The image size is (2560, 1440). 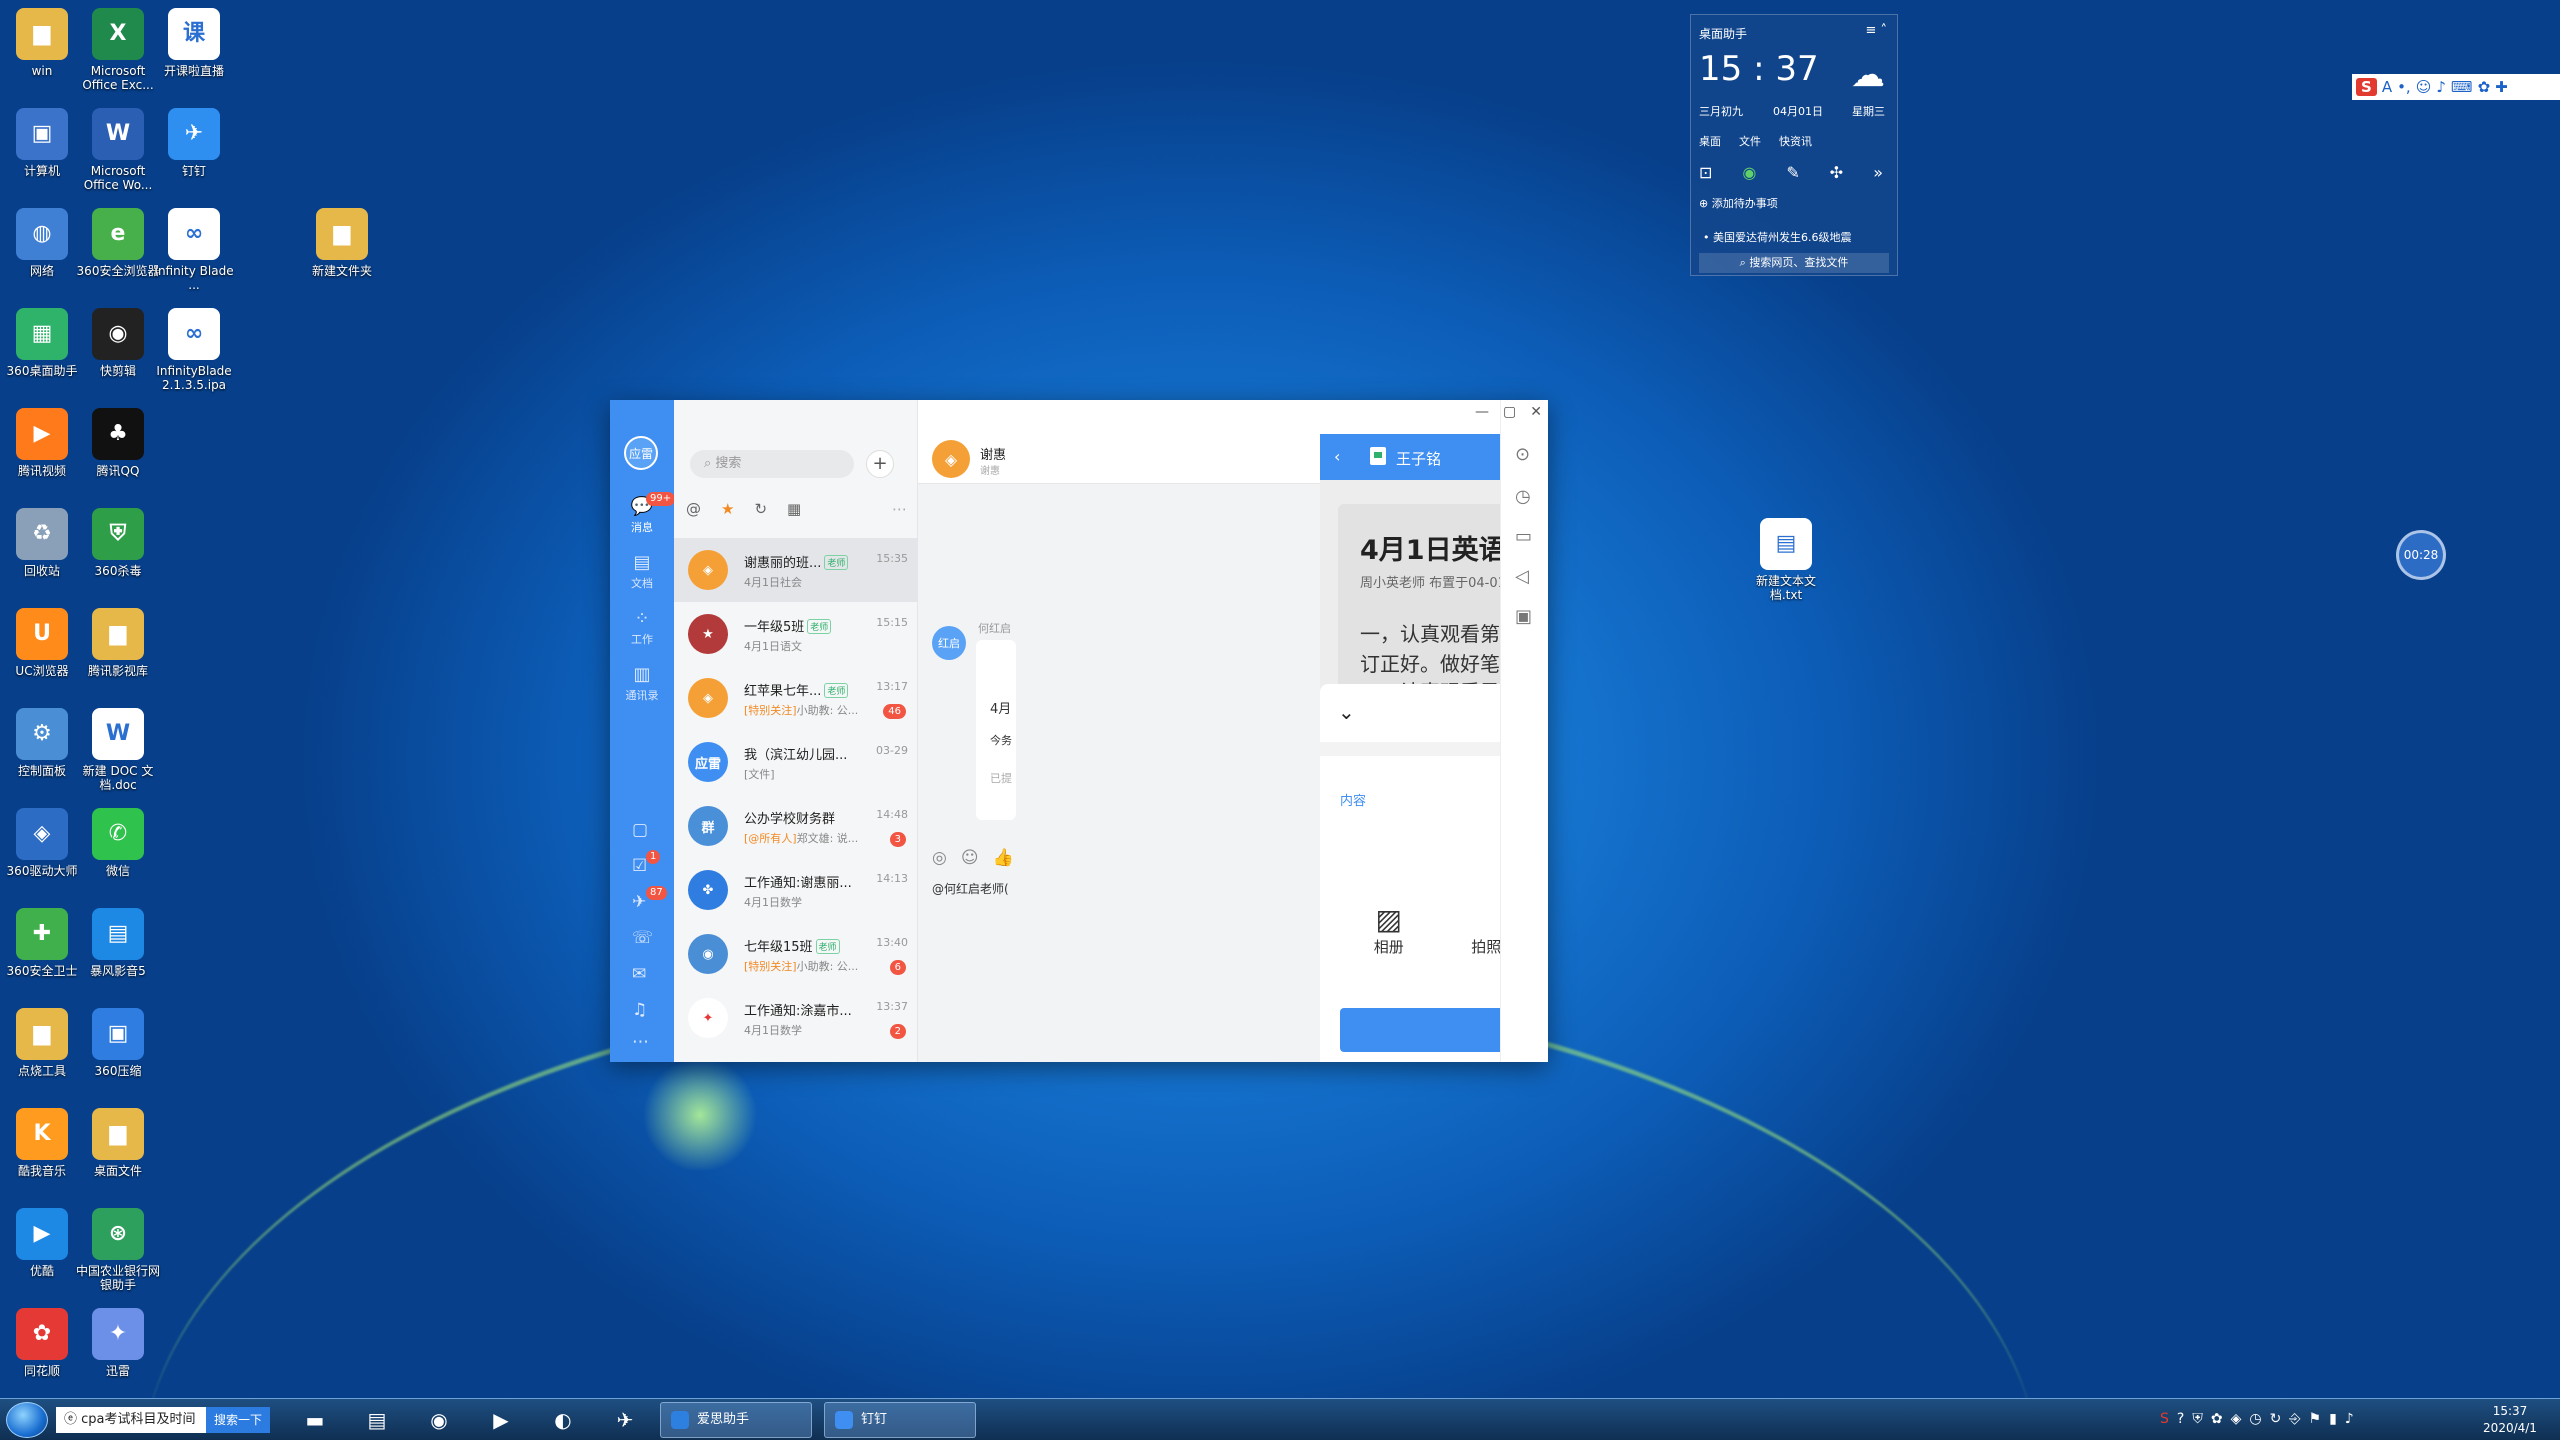 What do you see at coordinates (131, 1420) in the screenshot?
I see `taskbar-search-input: ⓔ cpa考试科目及时间` at bounding box center [131, 1420].